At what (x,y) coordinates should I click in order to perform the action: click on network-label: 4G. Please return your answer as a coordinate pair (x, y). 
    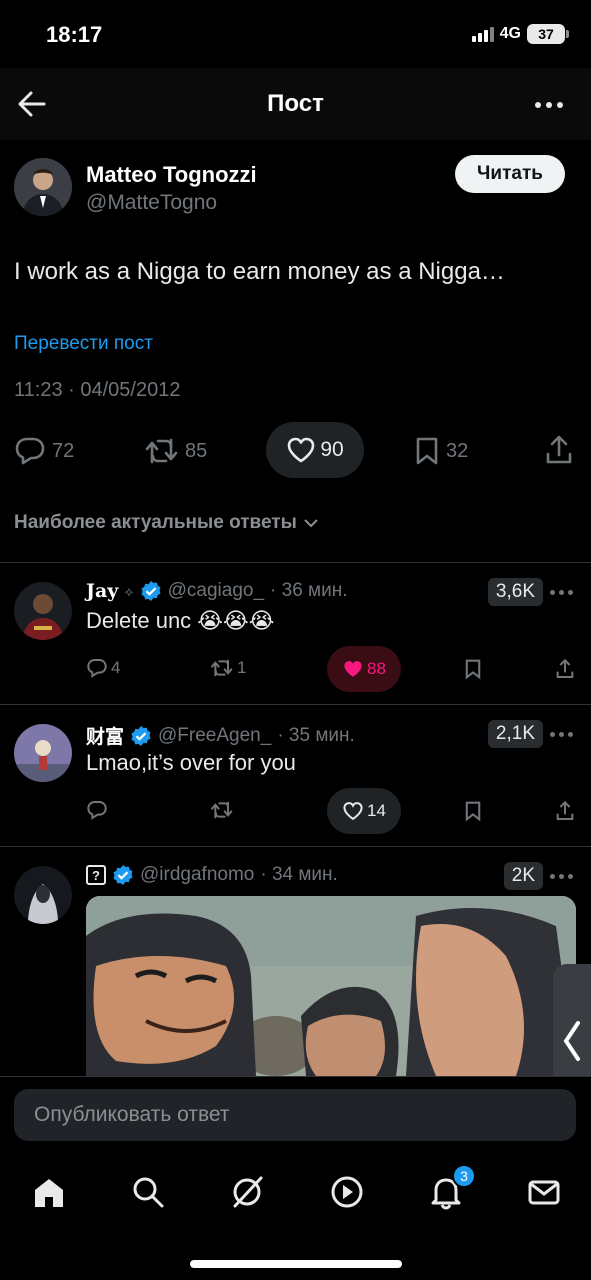
    Looking at the image, I should click on (510, 33).